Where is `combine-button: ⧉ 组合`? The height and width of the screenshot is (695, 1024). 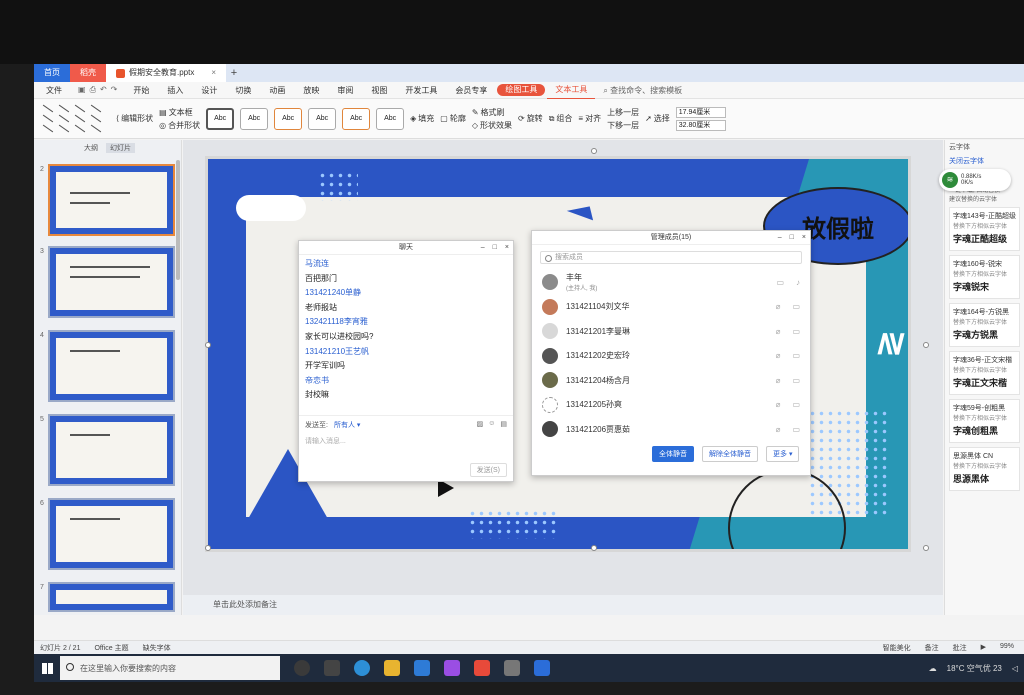
combine-button: ⧉ 组合 is located at coordinates (561, 118).